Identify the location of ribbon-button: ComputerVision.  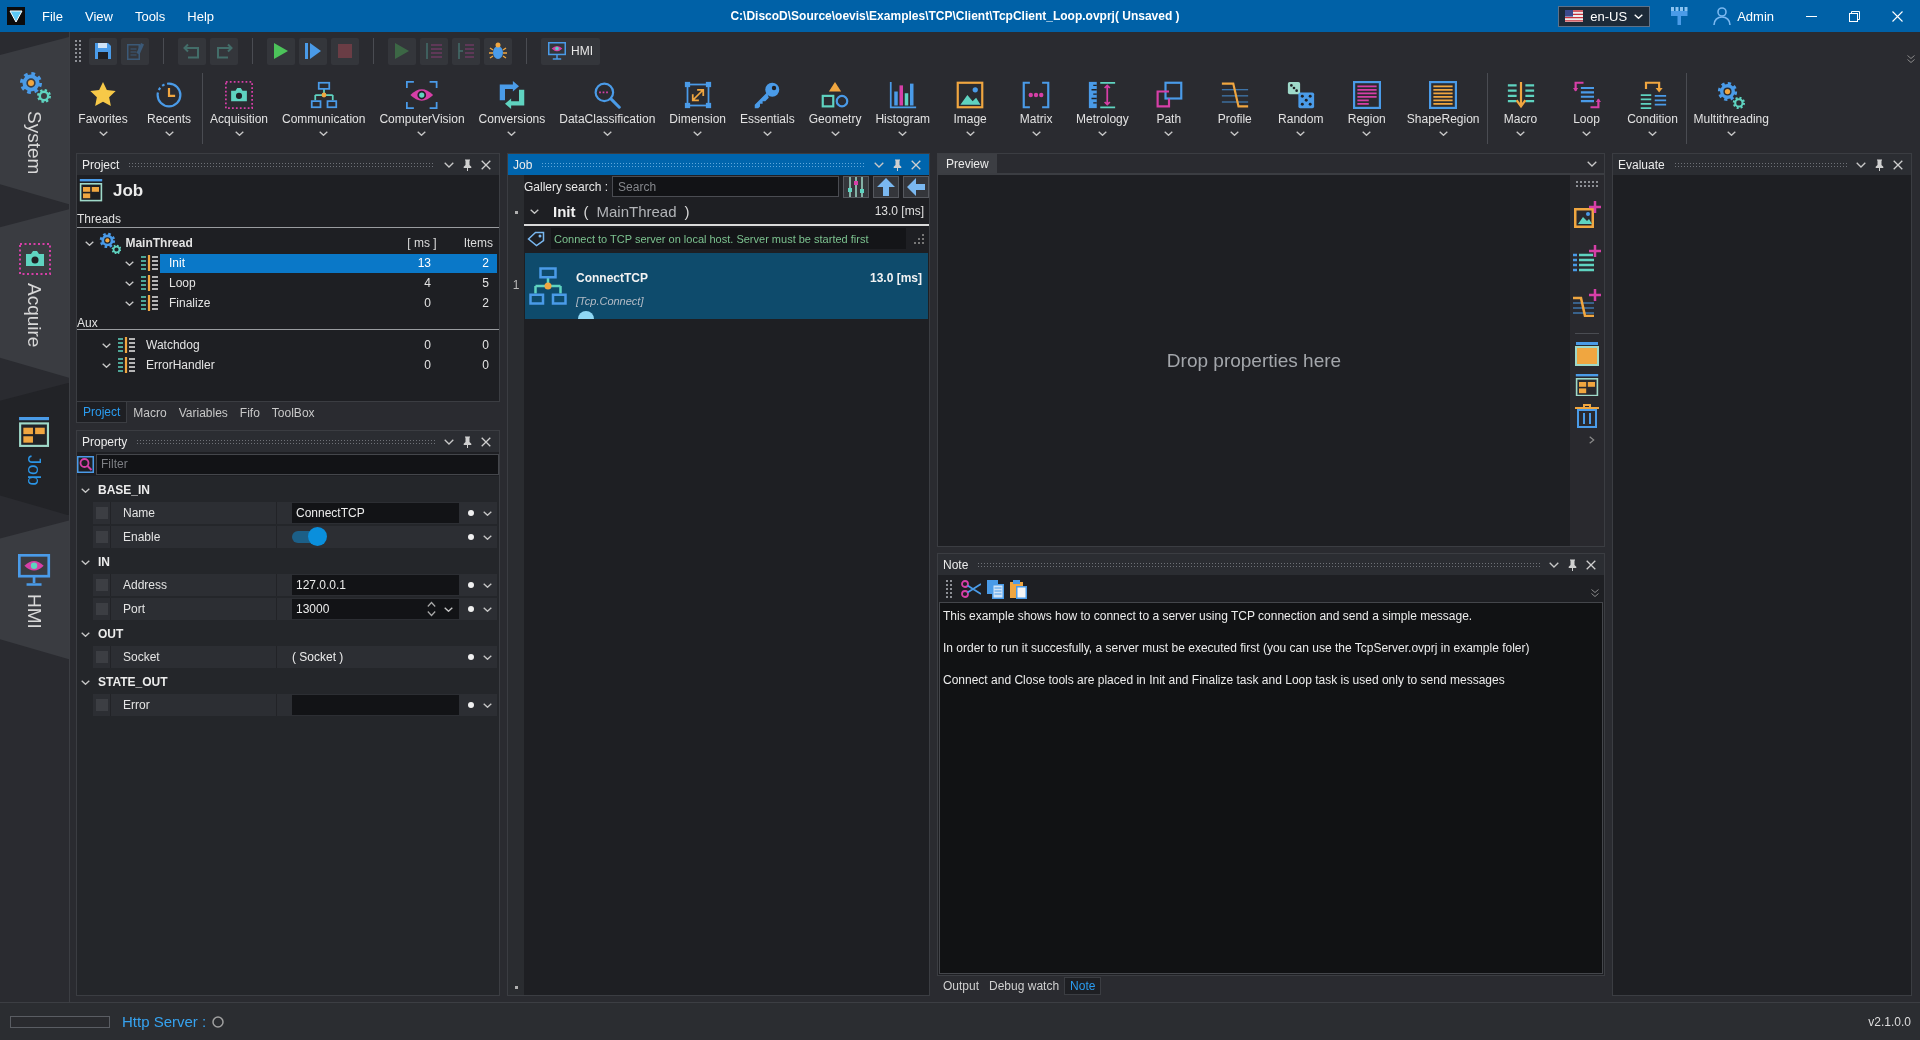
(422, 109).